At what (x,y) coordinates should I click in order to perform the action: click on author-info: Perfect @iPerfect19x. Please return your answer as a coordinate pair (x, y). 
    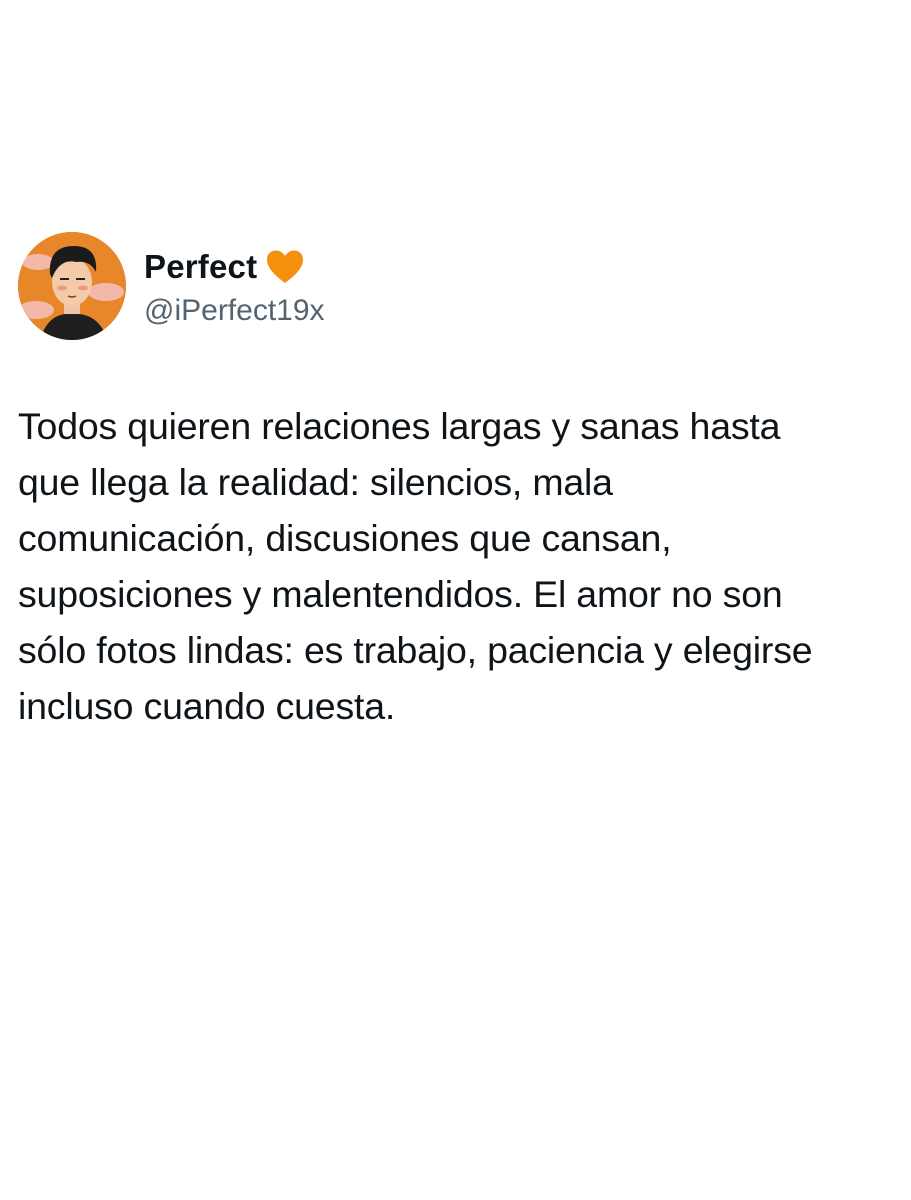
    Looking at the image, I should click on (234, 286).